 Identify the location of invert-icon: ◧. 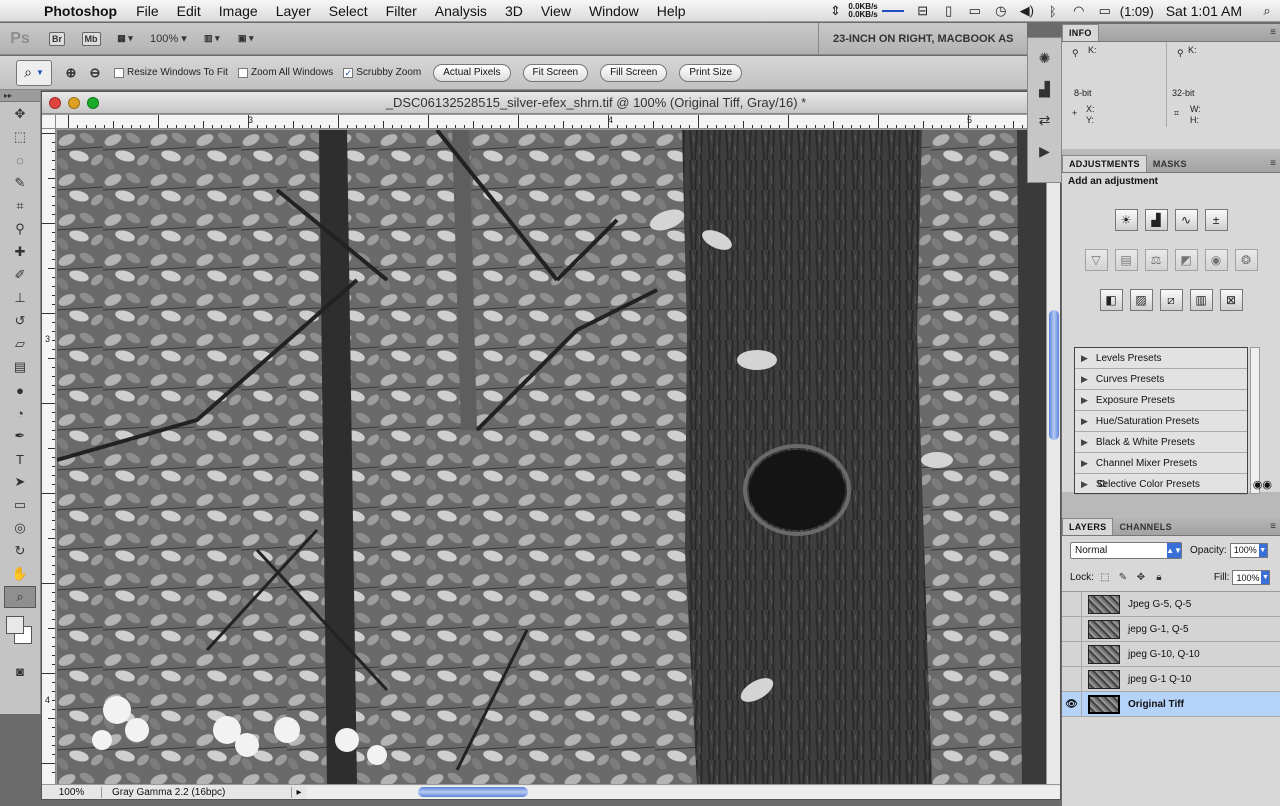
(1111, 300).